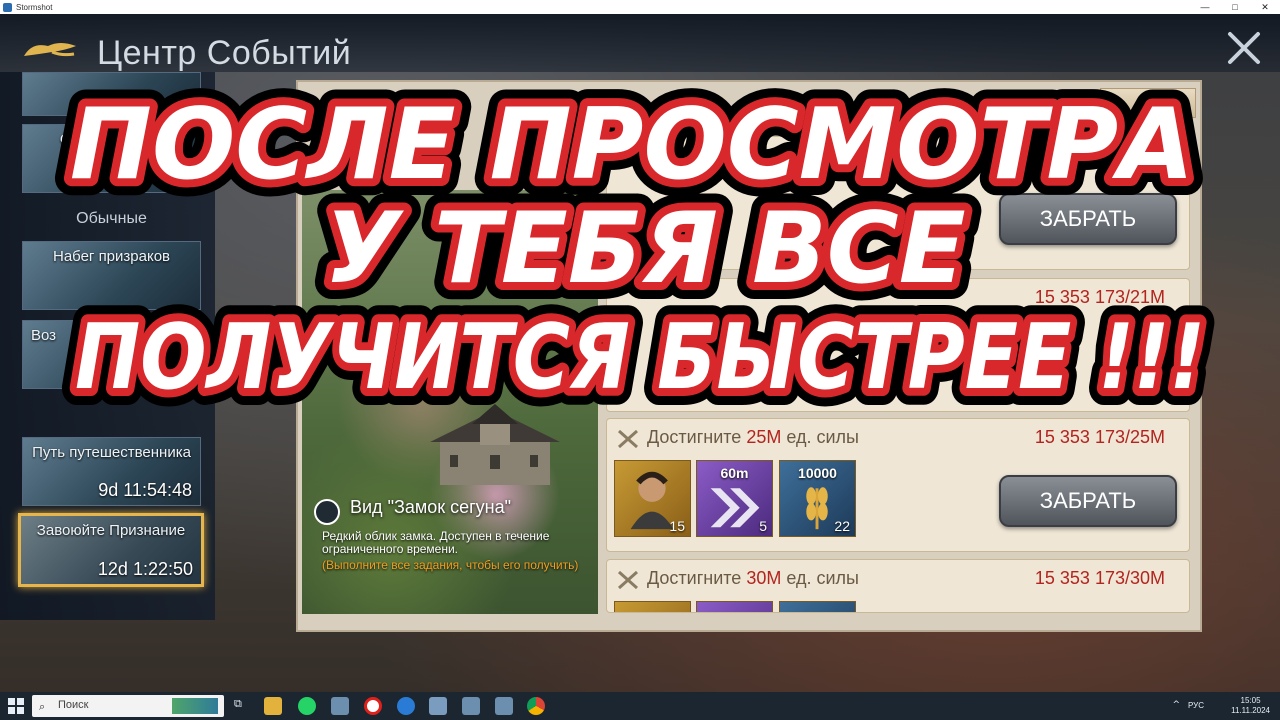  I want to click on browser-icon, so click(406, 706).